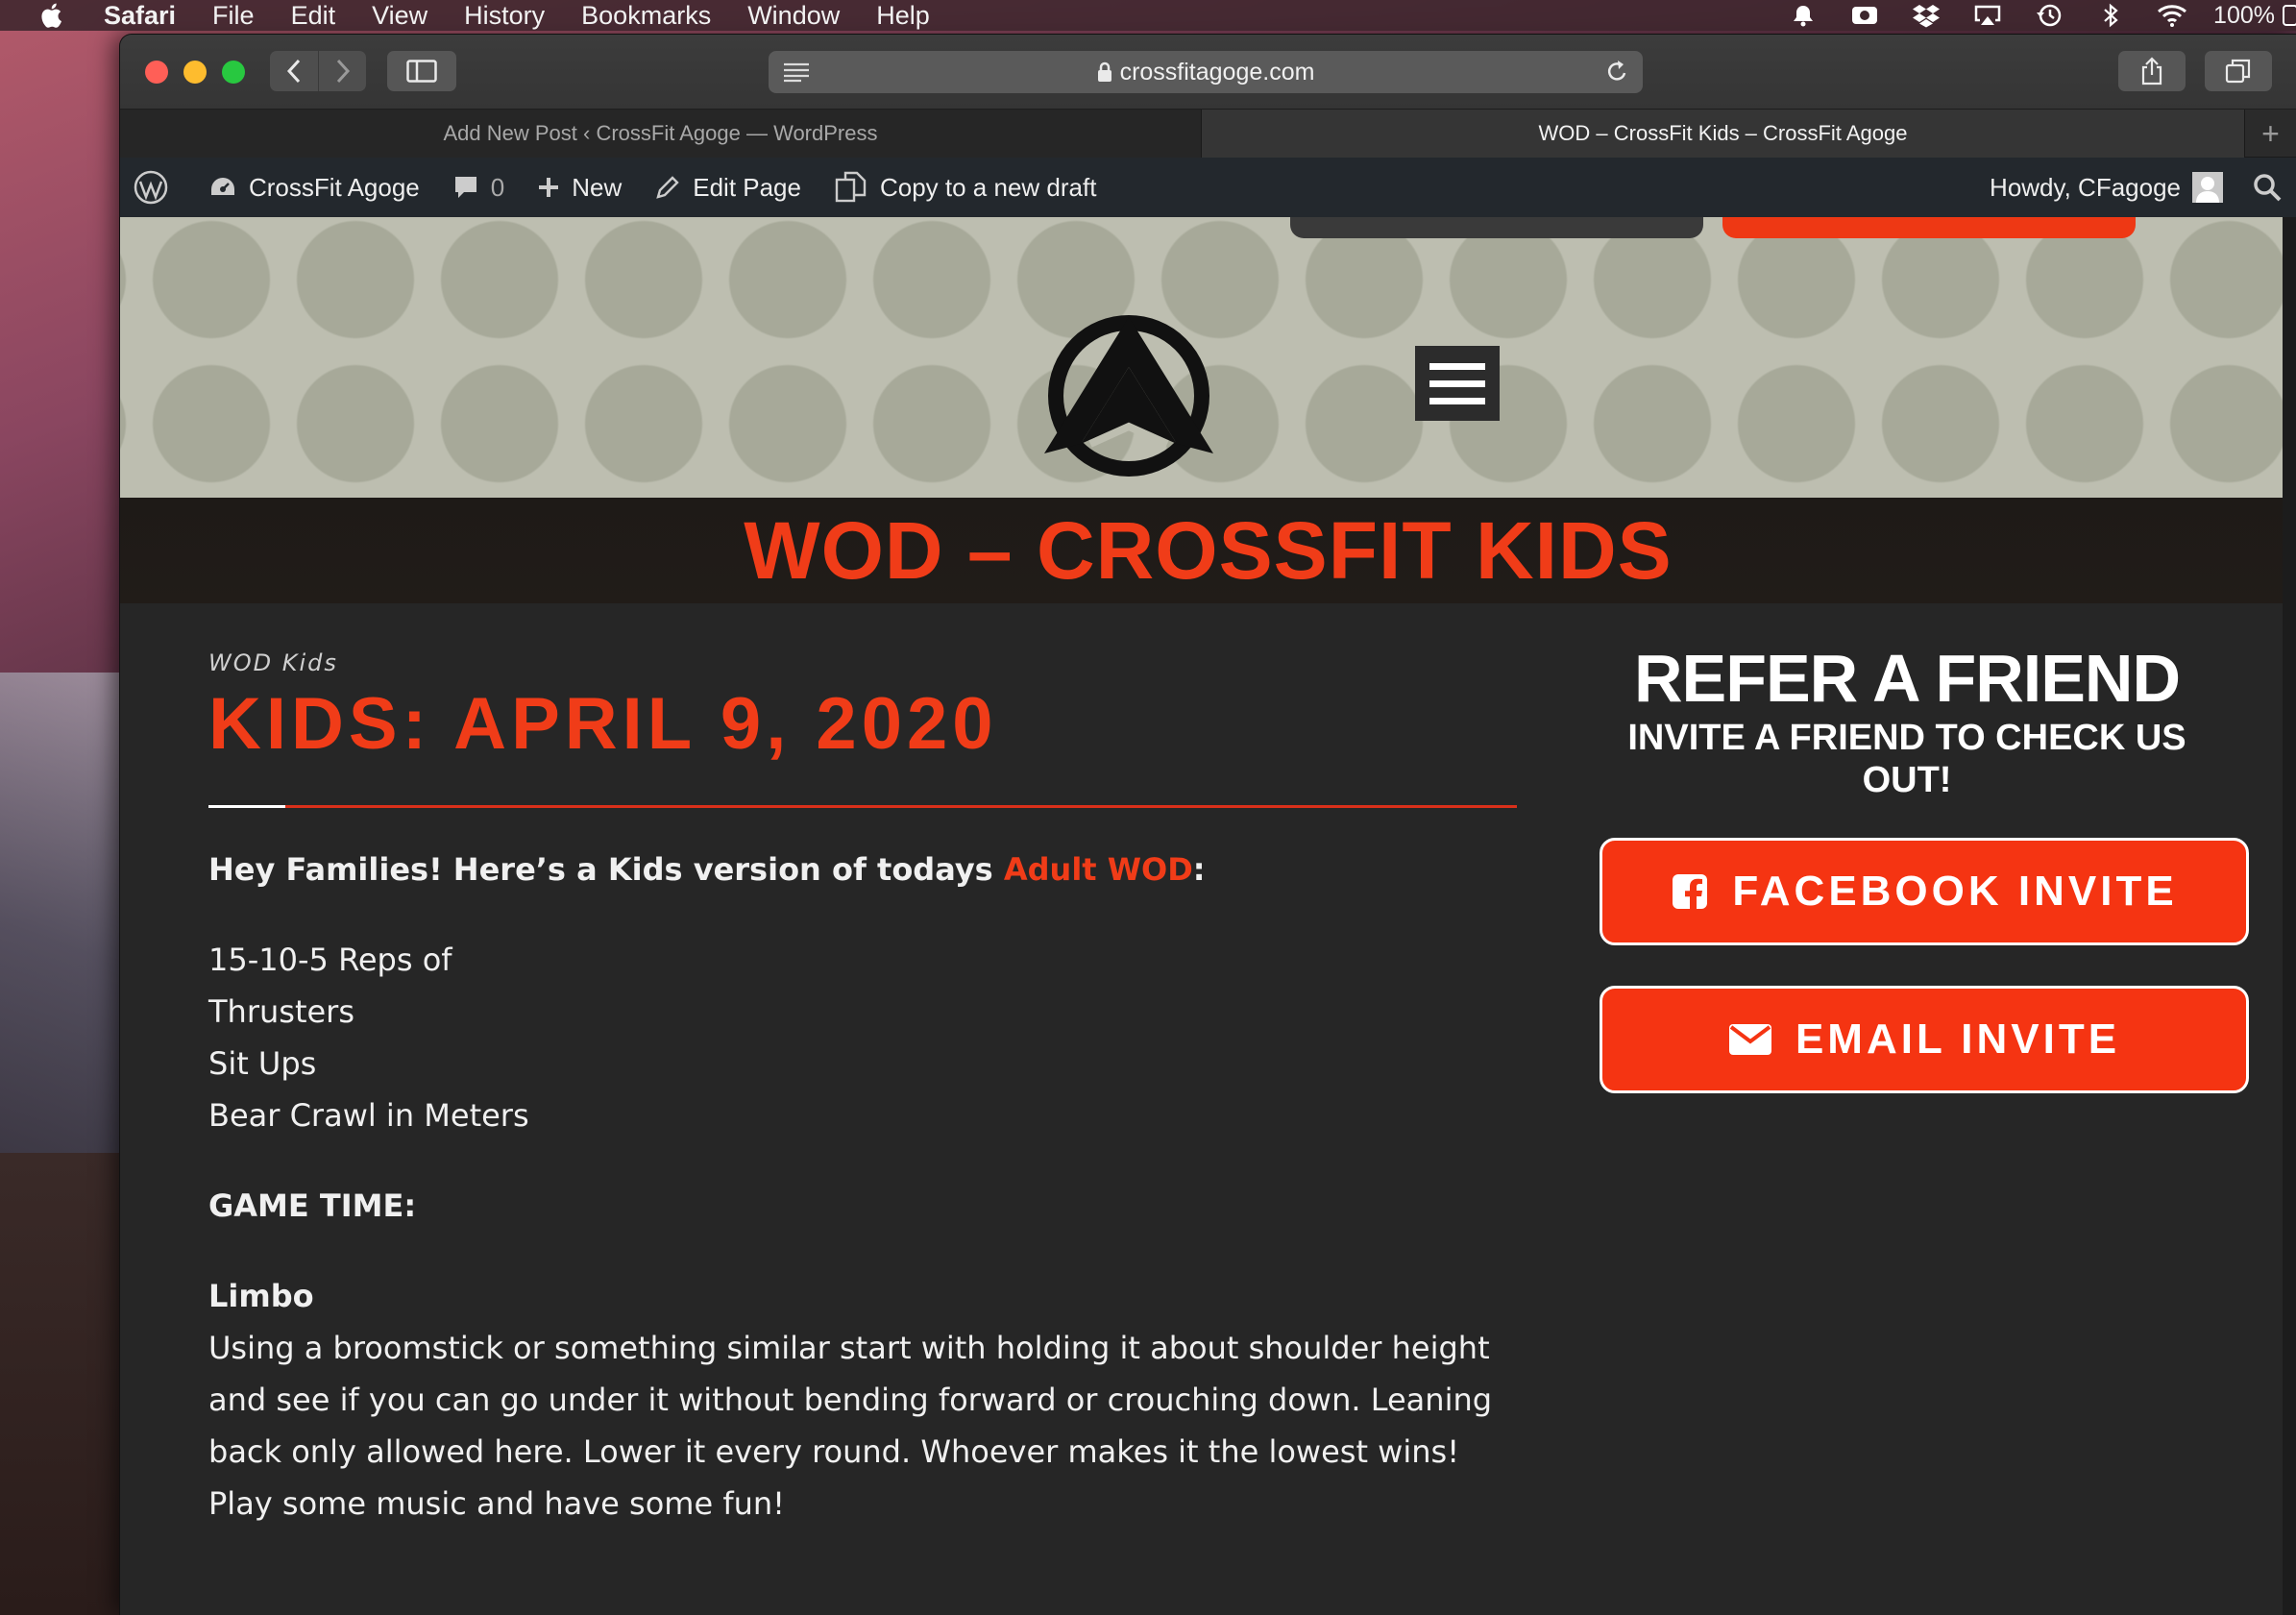 The image size is (2296, 1615). I want to click on adult-wod-link: Adult WOD, so click(1098, 870).